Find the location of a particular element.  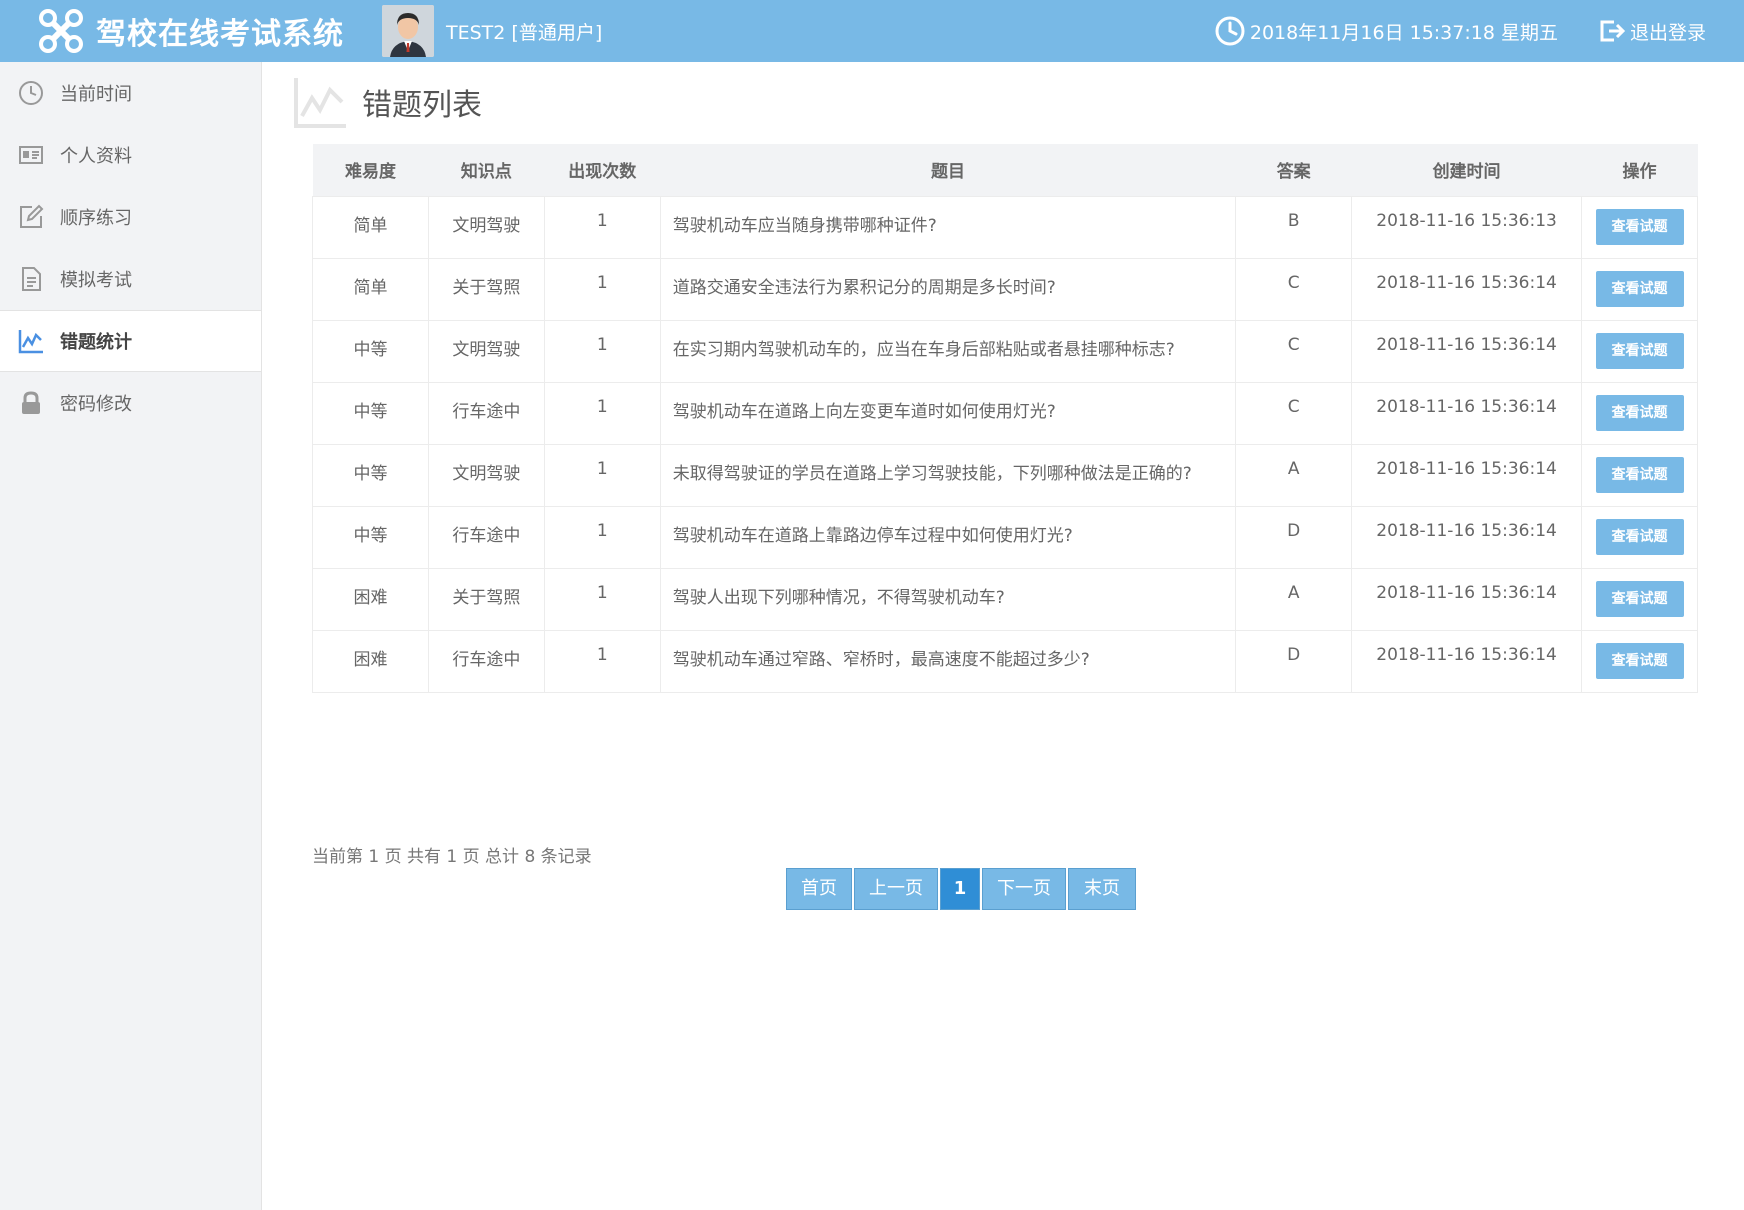

column-header: 出现次数 is located at coordinates (602, 170).